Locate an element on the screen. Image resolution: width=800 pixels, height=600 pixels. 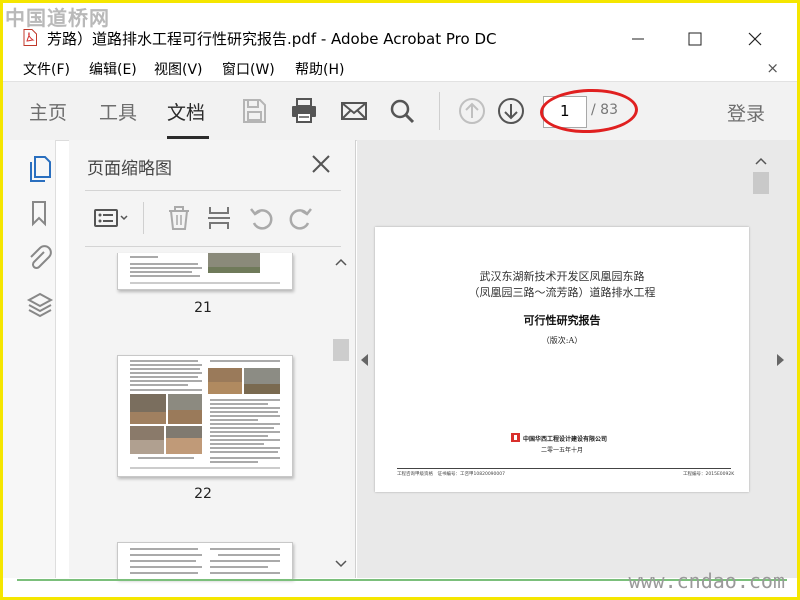
menu-window: 窗口(W) is located at coordinates (248, 69).